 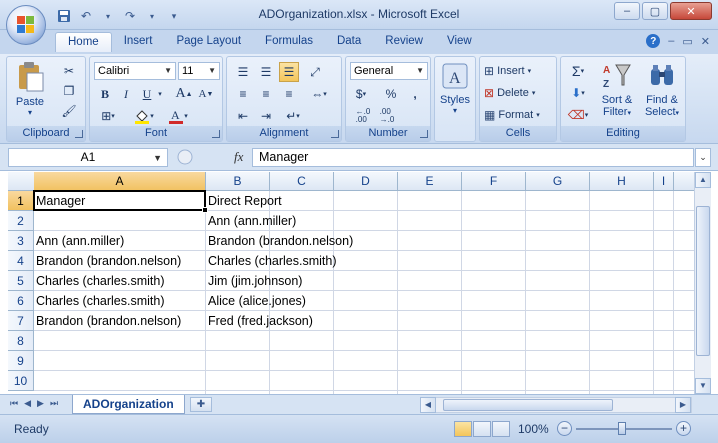 I want to click on font-size-select: 11 ▼, so click(x=199, y=71).